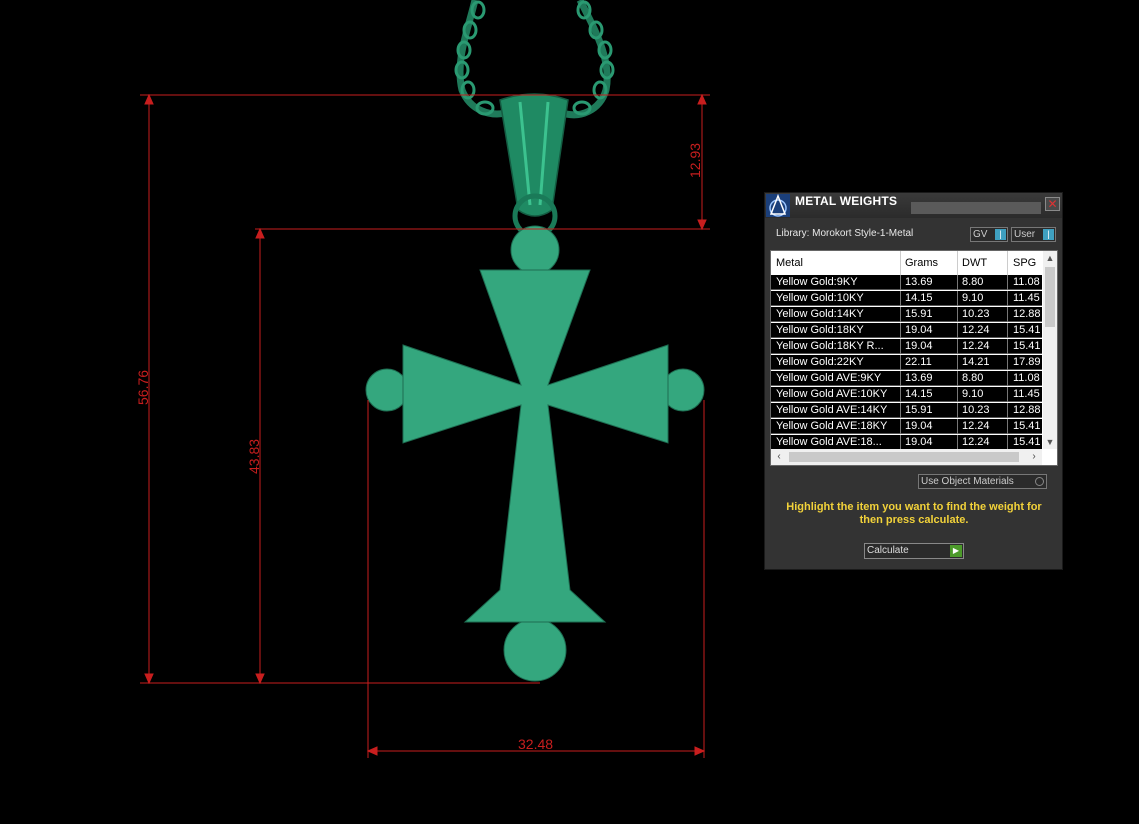 Image resolution: width=1139 pixels, height=824 pixels. Describe the element at coordinates (832, 426) in the screenshot. I see `cell-metal: Yellow Gold AVE:18KY` at that location.